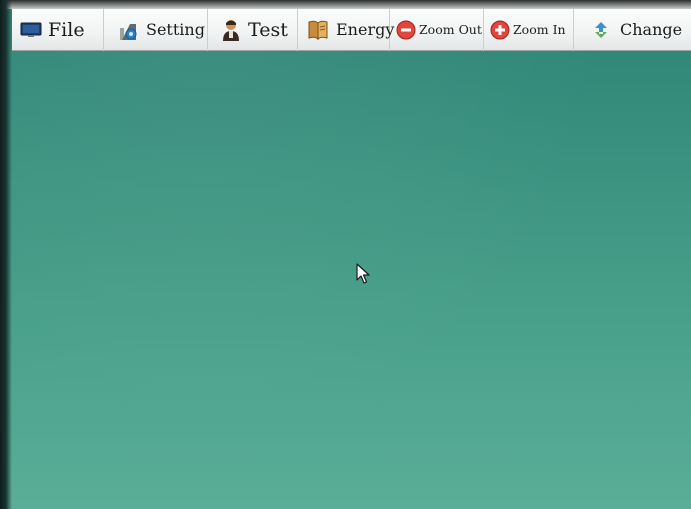 The width and height of the screenshot is (691, 509). Describe the element at coordinates (268, 29) in the screenshot. I see `test-label: Test` at that location.